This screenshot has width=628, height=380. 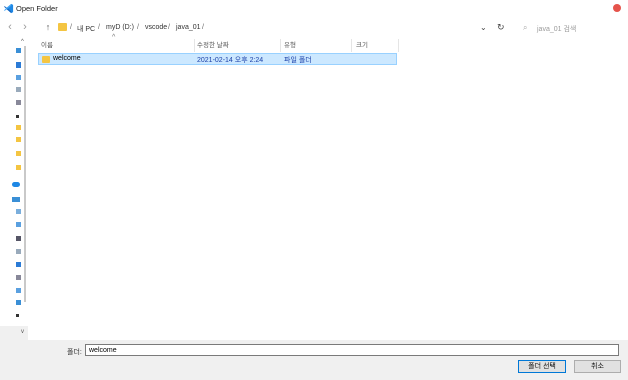 I want to click on breadcrumb-item-drive: myD (D:), so click(x=120, y=27).